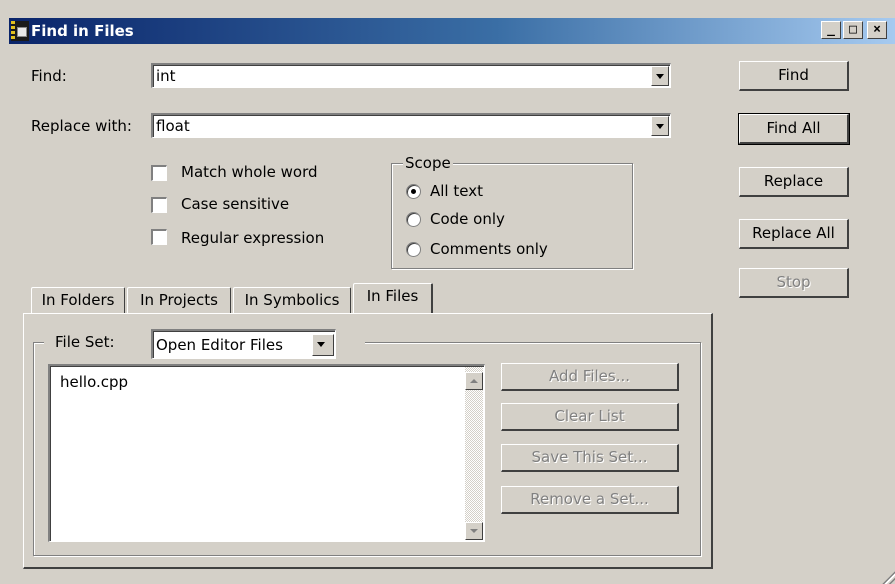 This screenshot has height=584, width=895. Describe the element at coordinates (413, 219) in the screenshot. I see `scope-code-only-radio` at that location.